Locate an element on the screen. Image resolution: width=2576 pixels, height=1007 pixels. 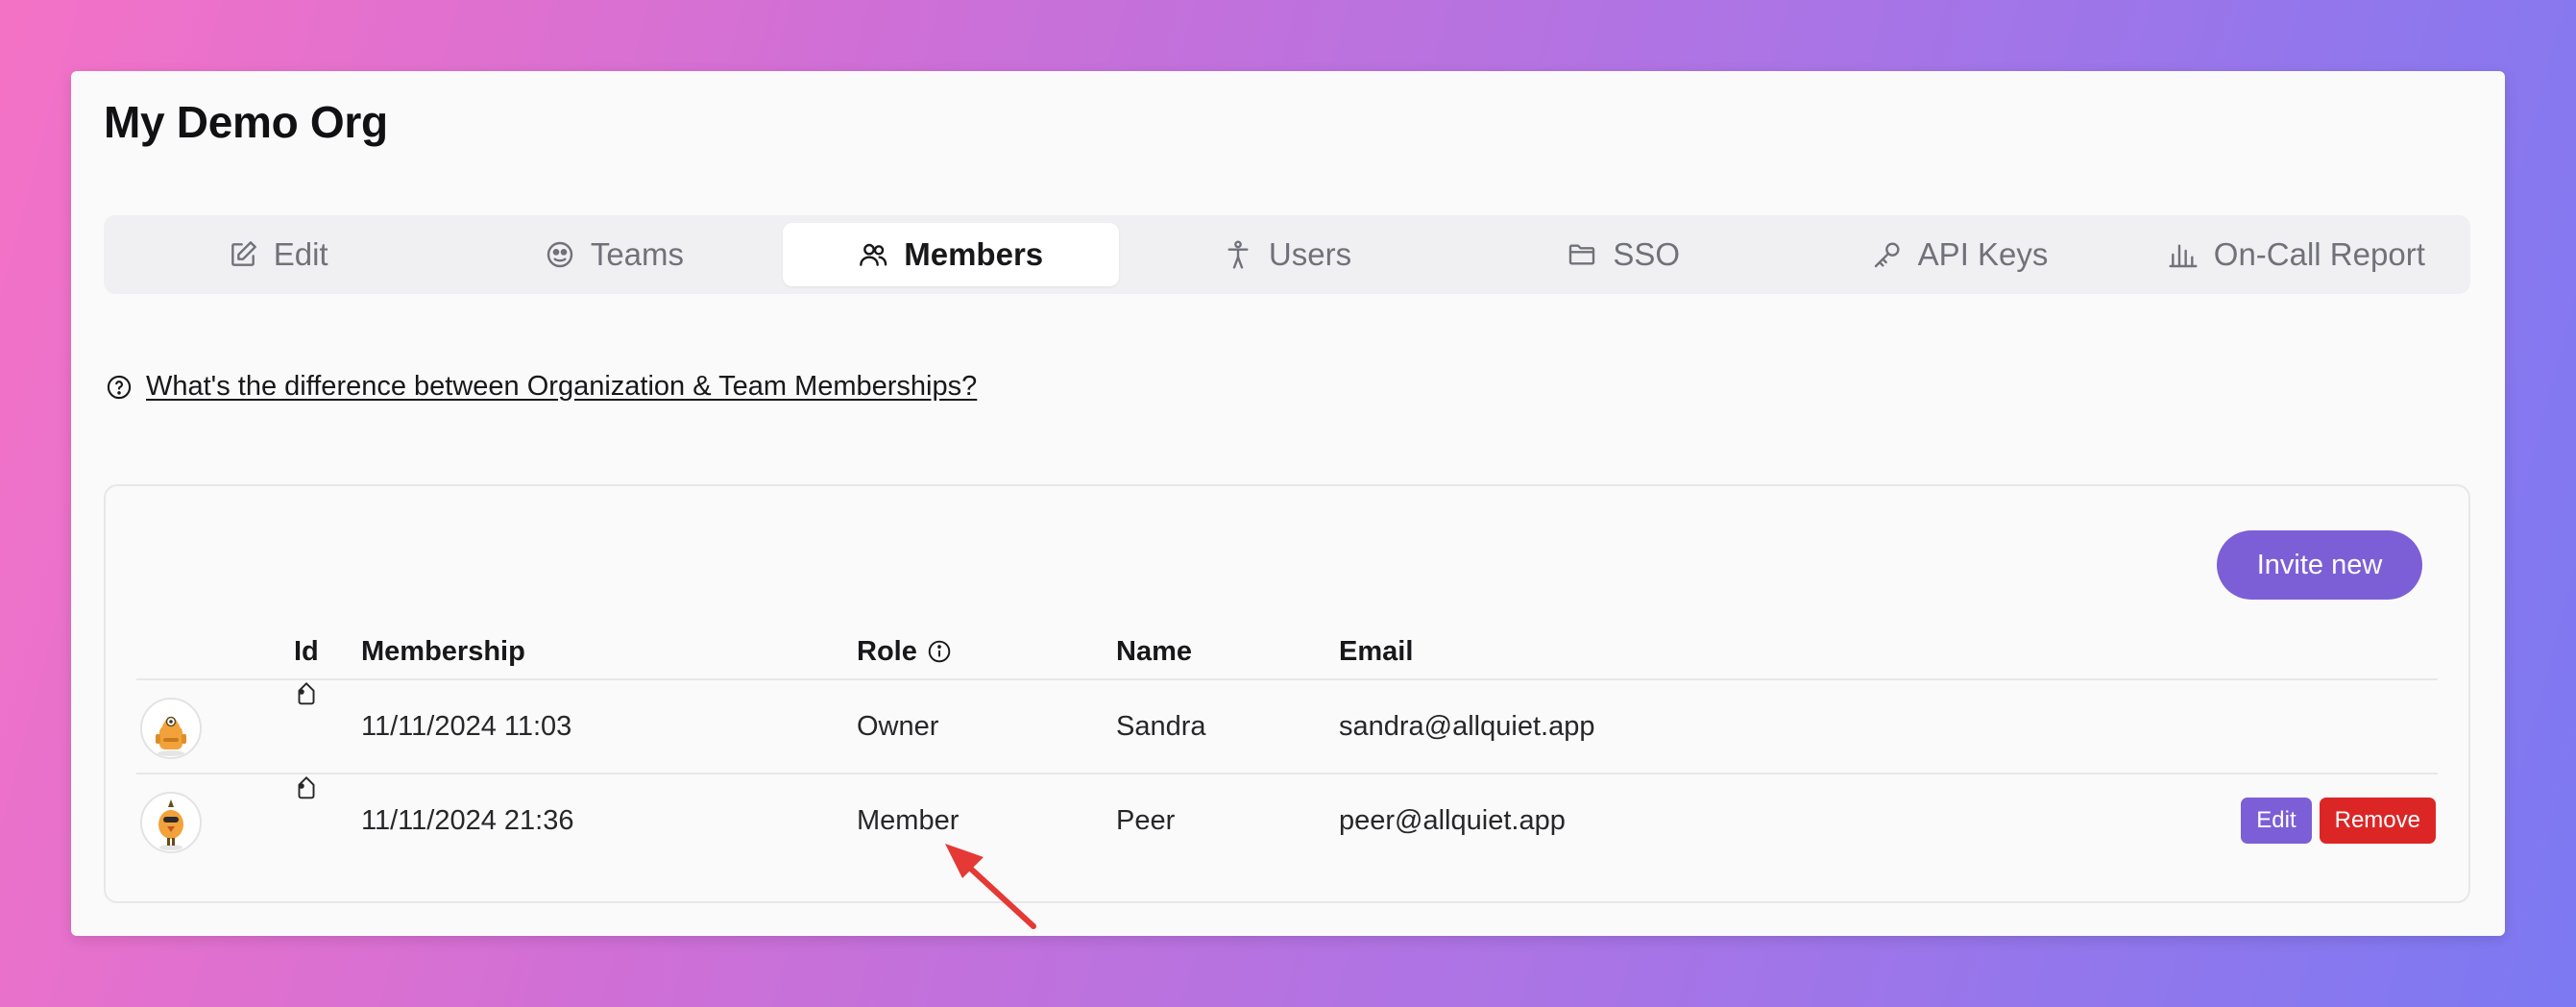
tab-label: Edit is located at coordinates (300, 254).